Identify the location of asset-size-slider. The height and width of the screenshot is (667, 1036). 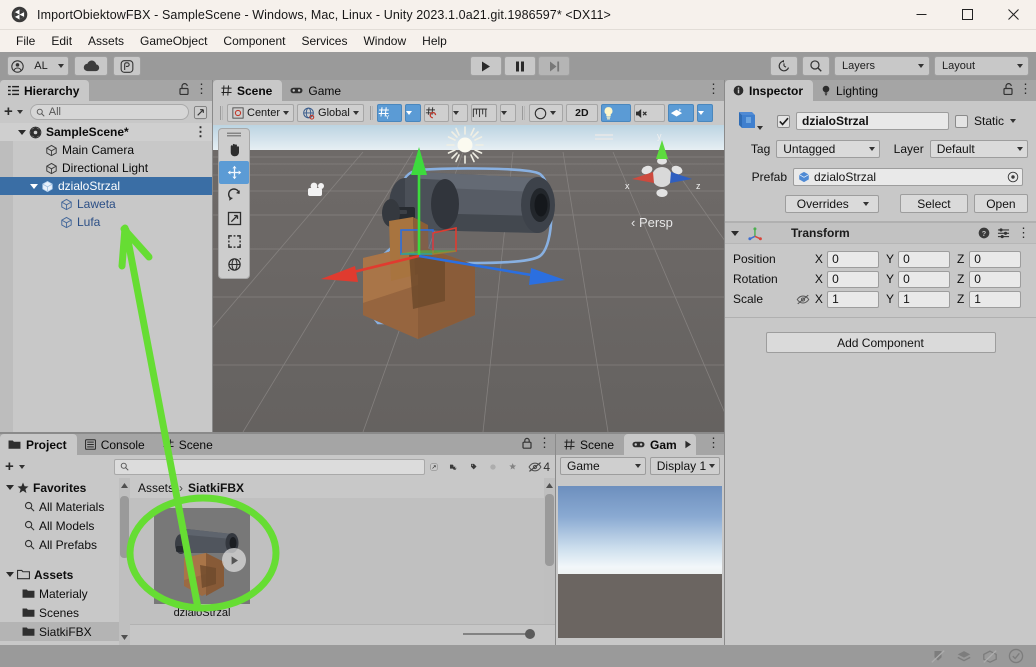
(499, 634).